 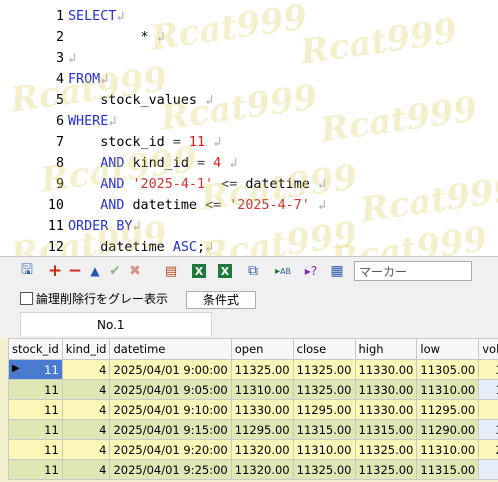 I want to click on move-up-icon: ▲, so click(x=95, y=271).